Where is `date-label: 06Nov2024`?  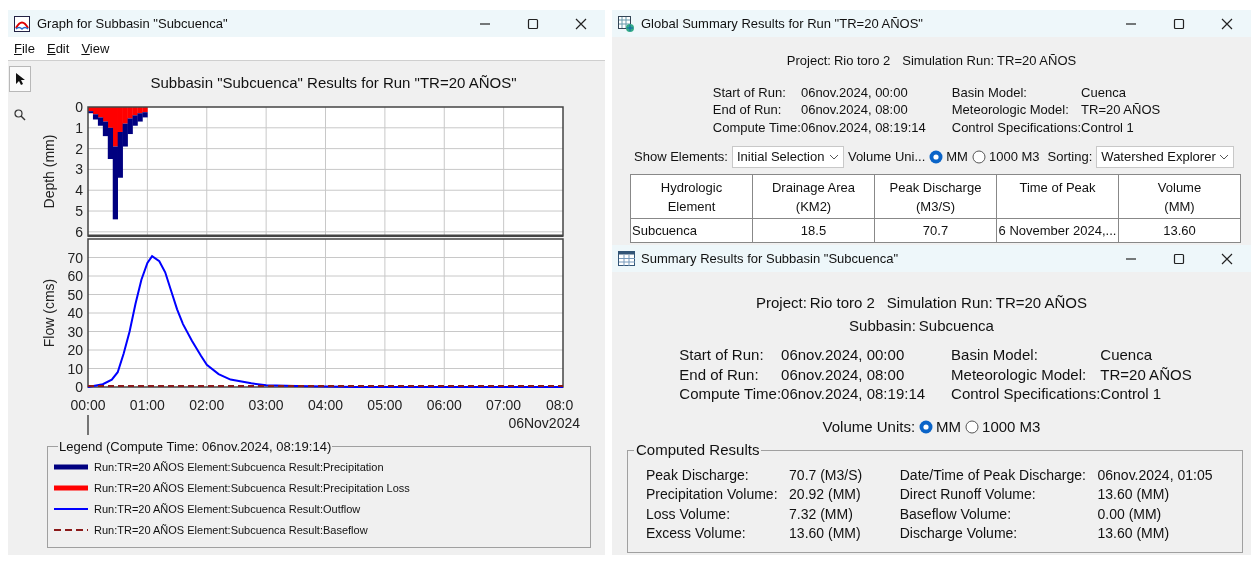 date-label: 06Nov2024 is located at coordinates (544, 423).